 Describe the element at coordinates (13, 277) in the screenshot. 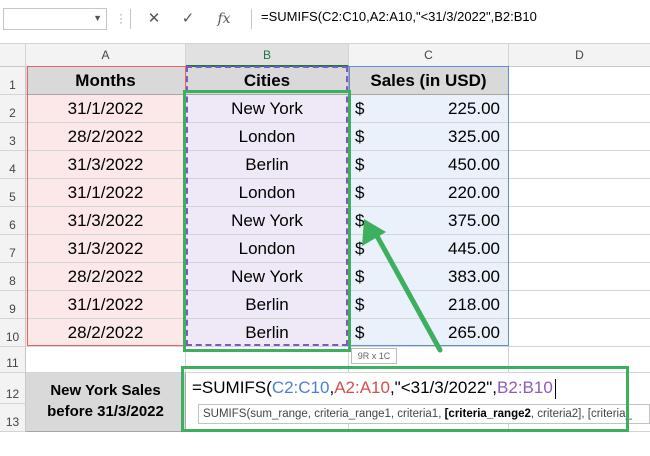

I see `row-header-8: 8` at that location.